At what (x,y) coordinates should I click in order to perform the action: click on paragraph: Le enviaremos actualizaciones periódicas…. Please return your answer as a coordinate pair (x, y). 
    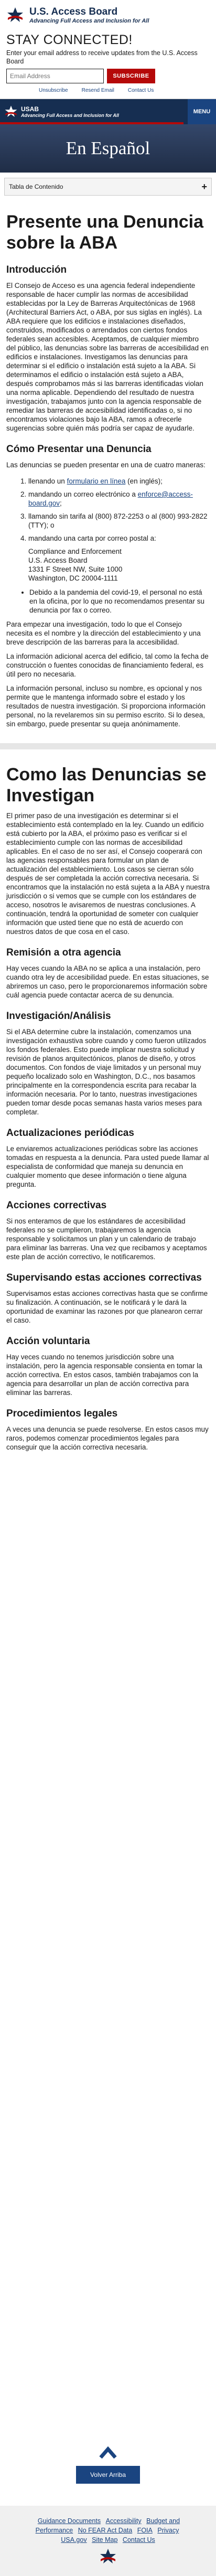
    Looking at the image, I should click on (107, 1166).